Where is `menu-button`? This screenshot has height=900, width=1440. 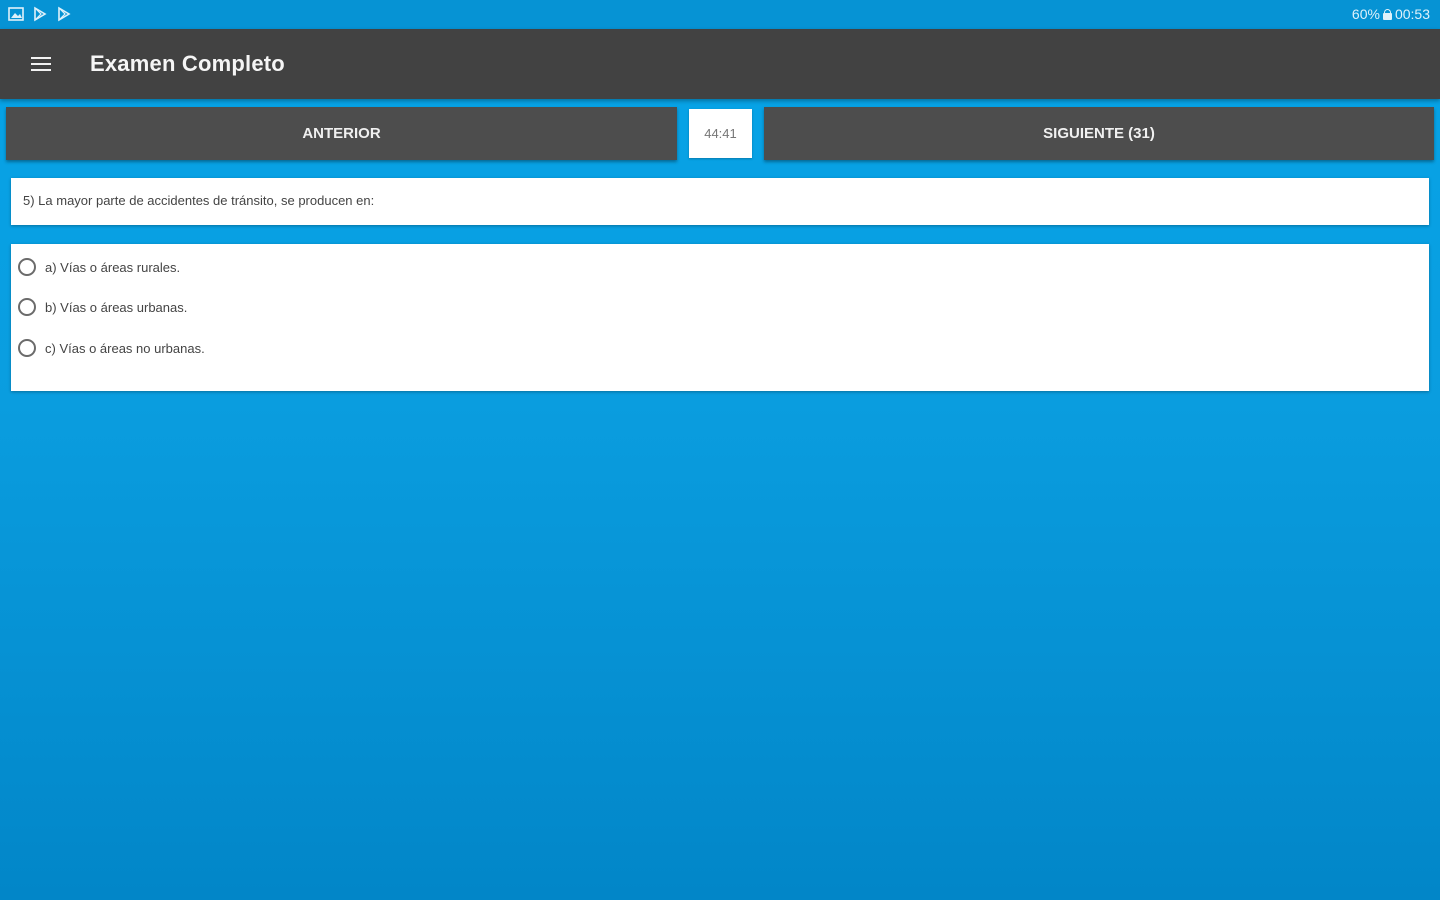 menu-button is located at coordinates (41, 64).